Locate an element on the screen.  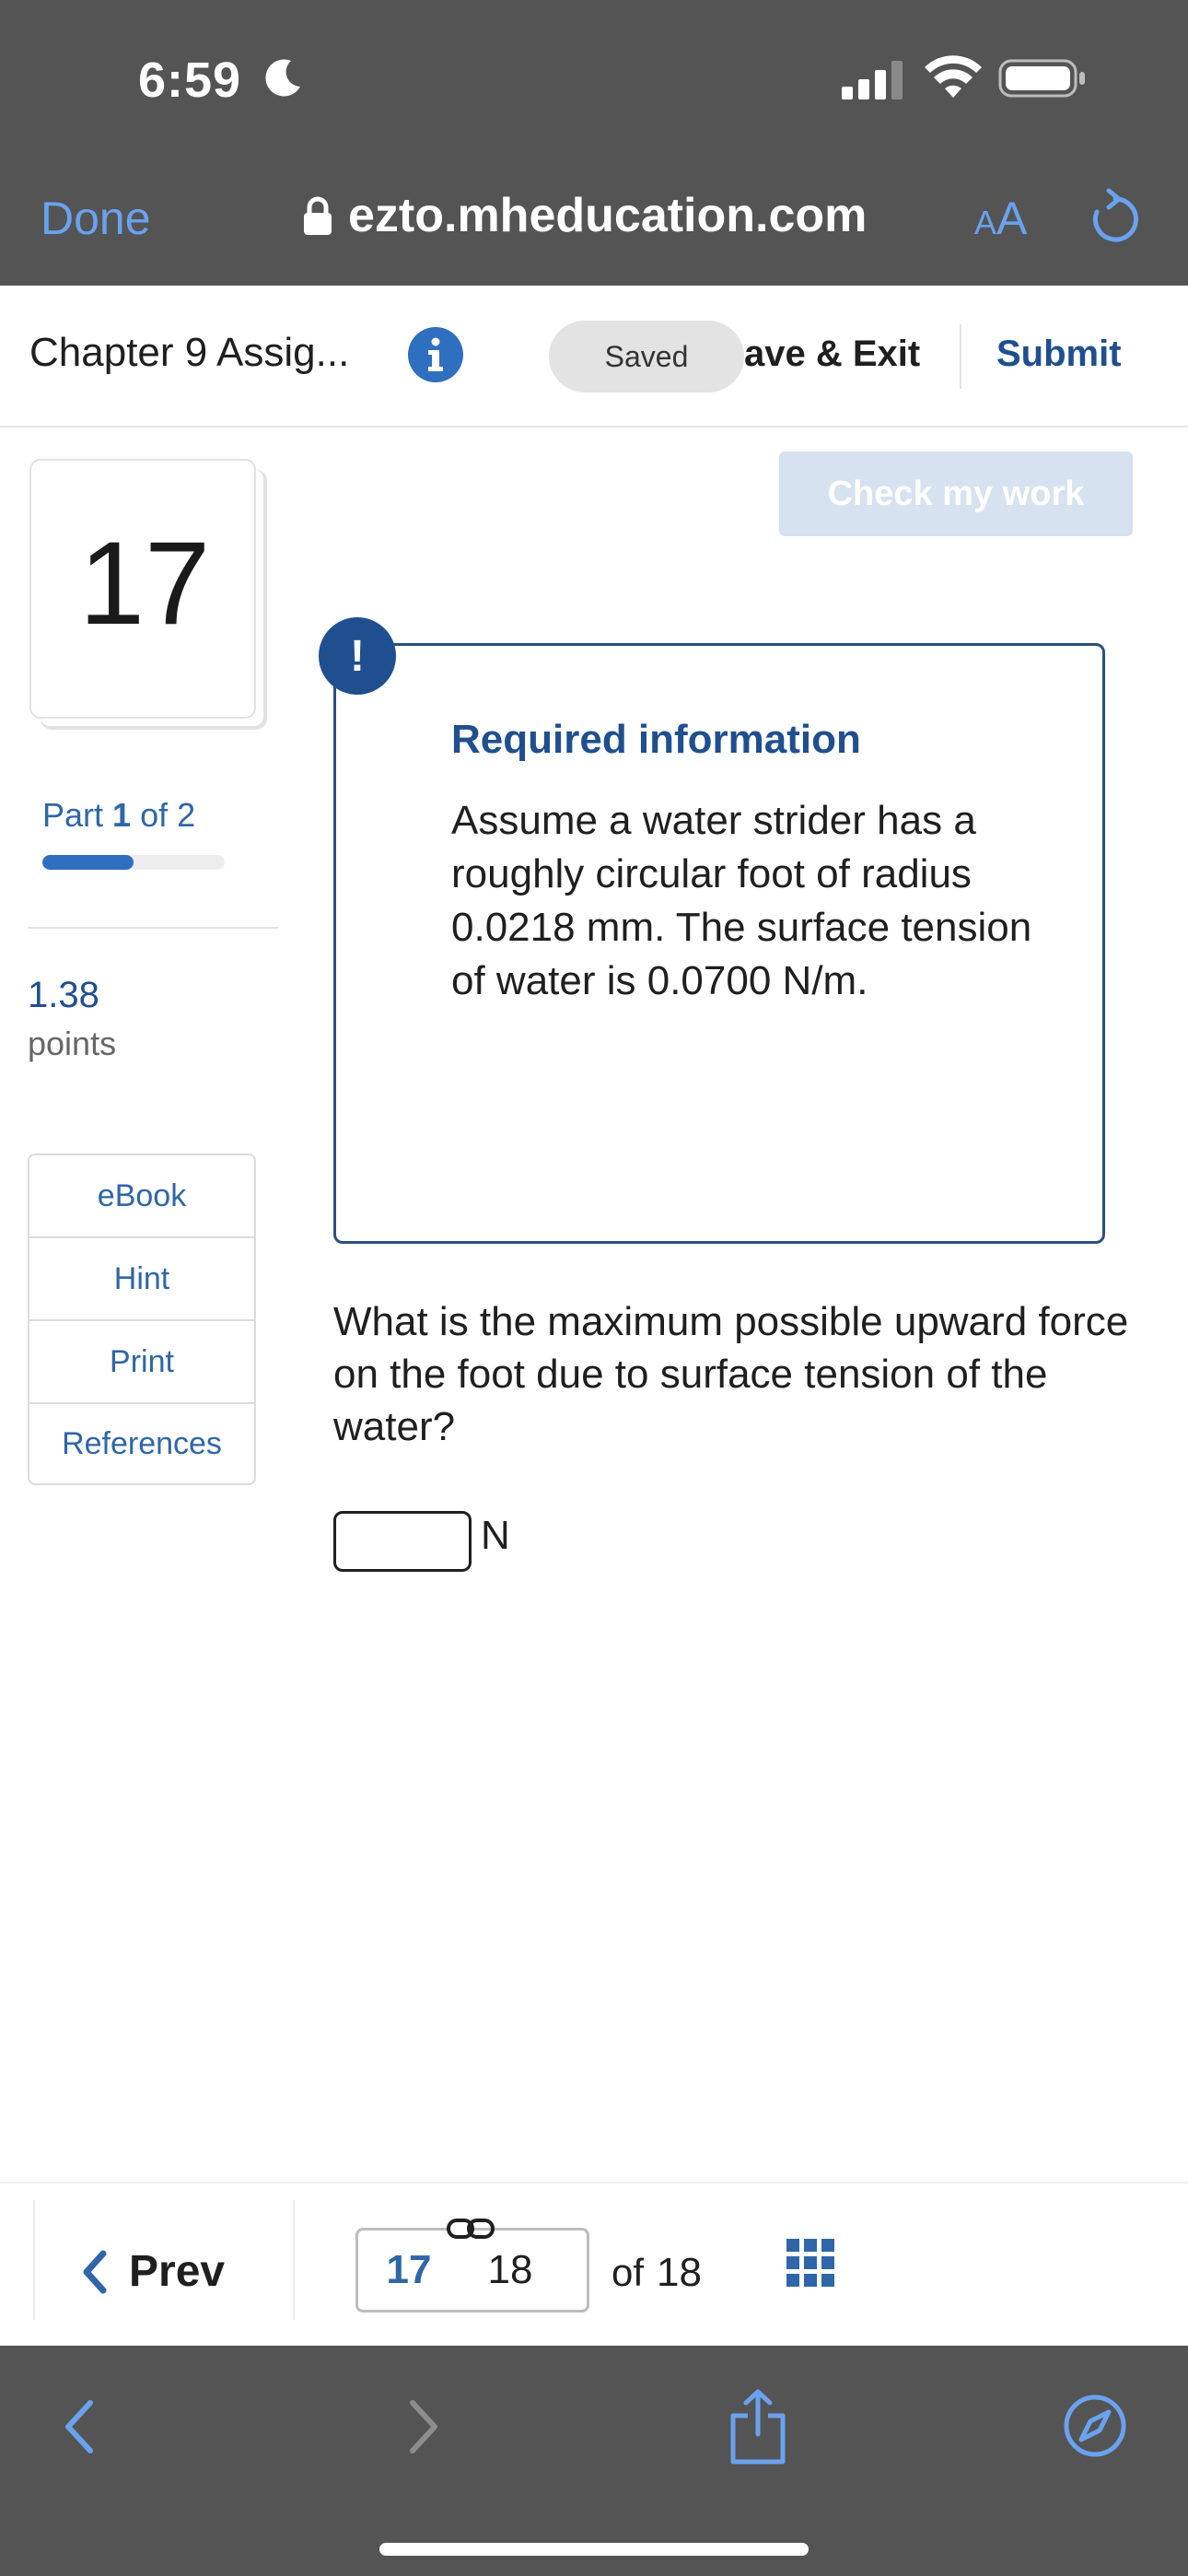
page-total: of 18 is located at coordinates (656, 2273).